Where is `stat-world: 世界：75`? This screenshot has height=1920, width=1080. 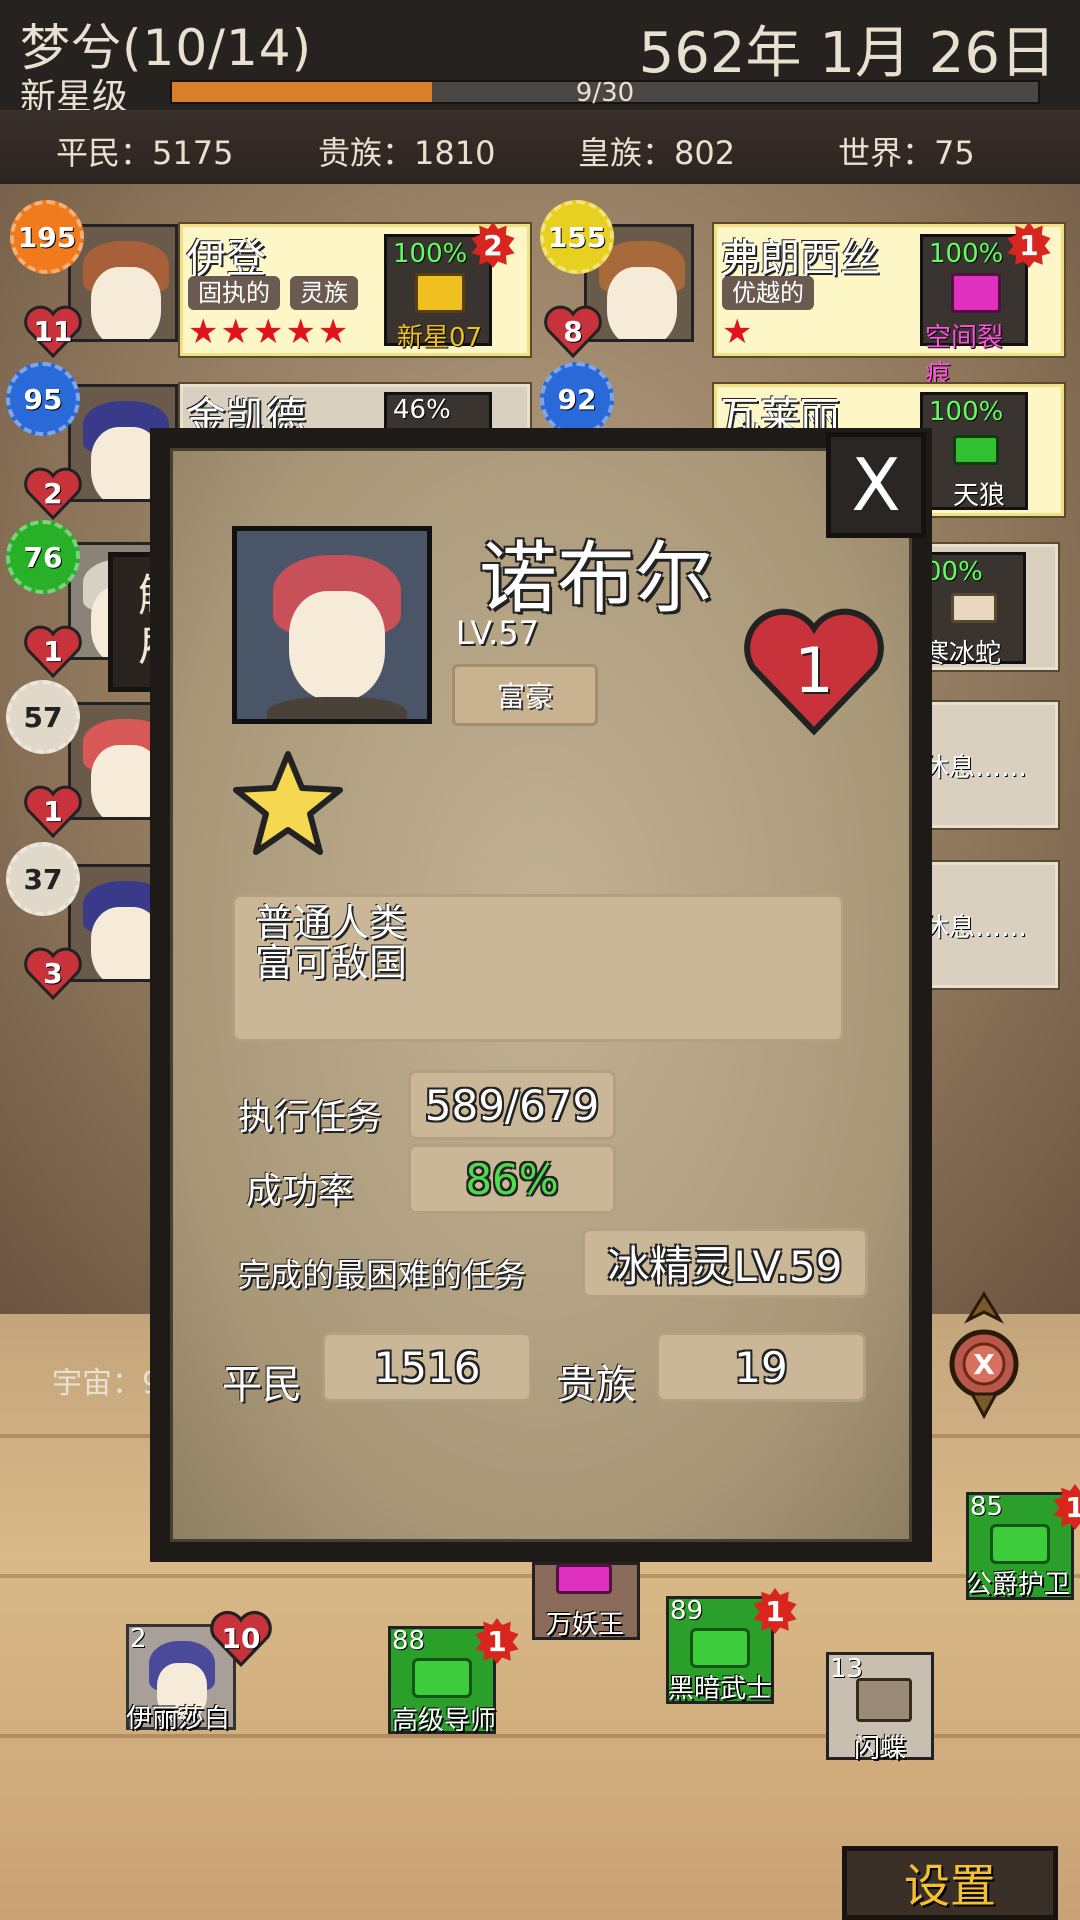 stat-world: 世界：75 is located at coordinates (906, 153).